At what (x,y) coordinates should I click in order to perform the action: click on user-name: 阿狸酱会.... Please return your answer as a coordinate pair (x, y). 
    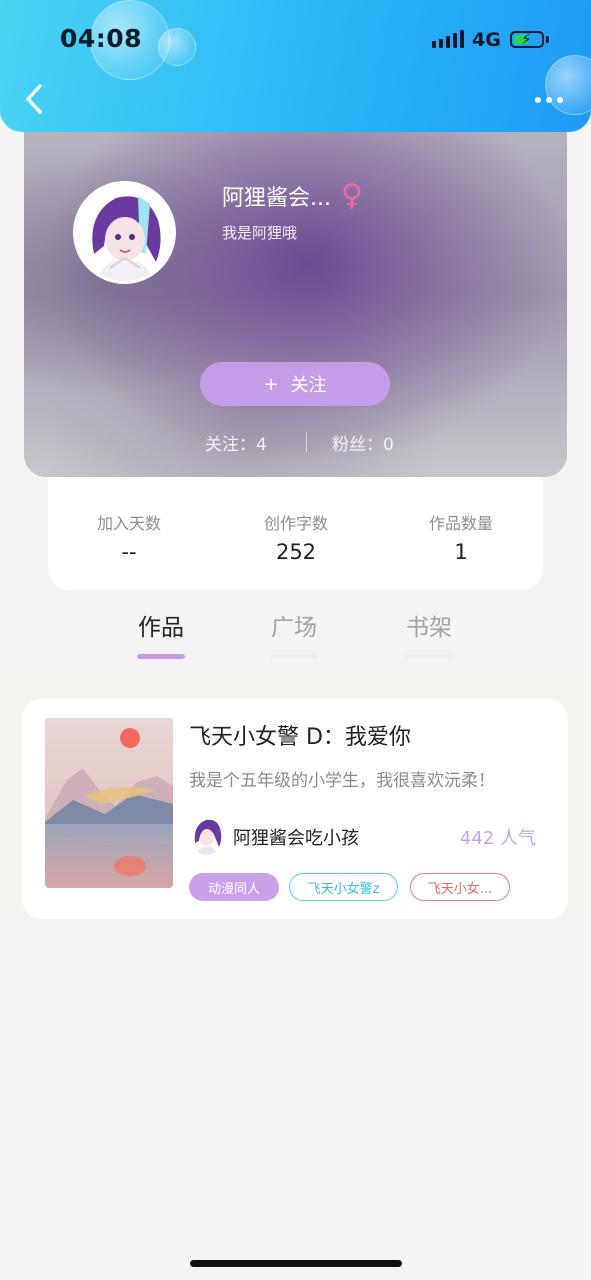
    Looking at the image, I should click on (276, 198).